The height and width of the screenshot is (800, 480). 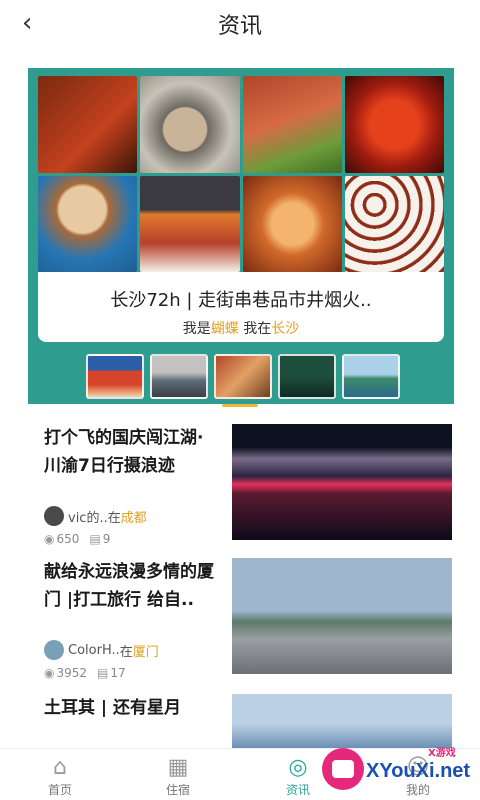 I want to click on active-thumbnail-indicator, so click(x=240, y=405).